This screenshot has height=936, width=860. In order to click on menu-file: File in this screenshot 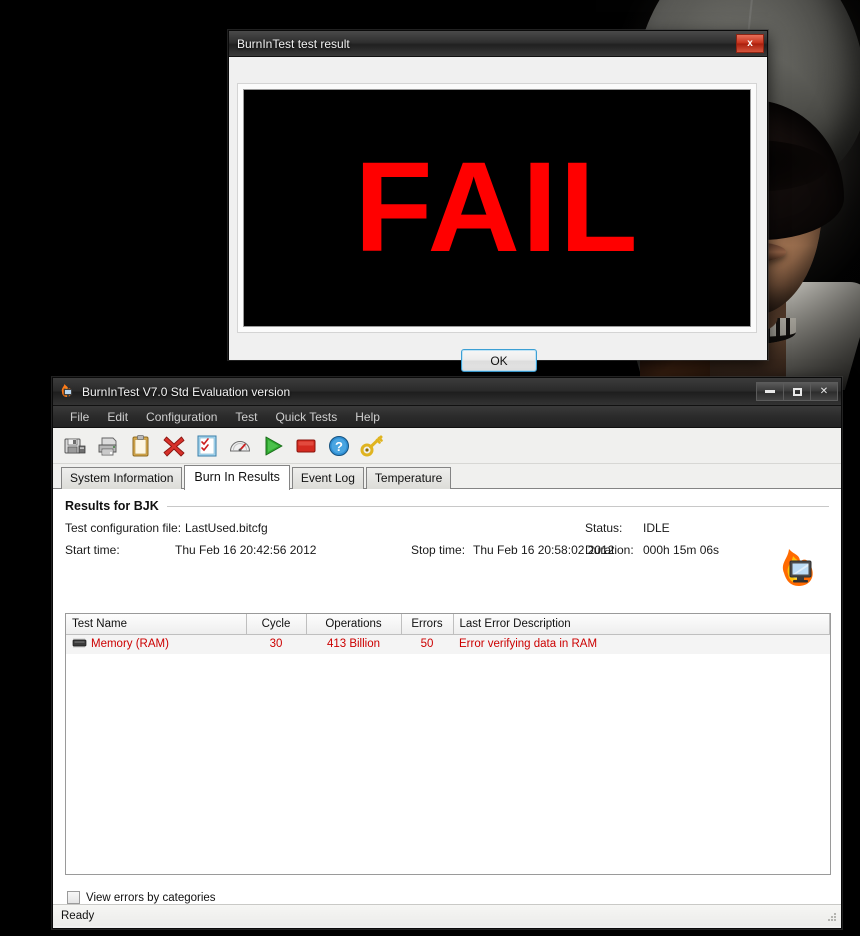, I will do `click(79, 417)`.